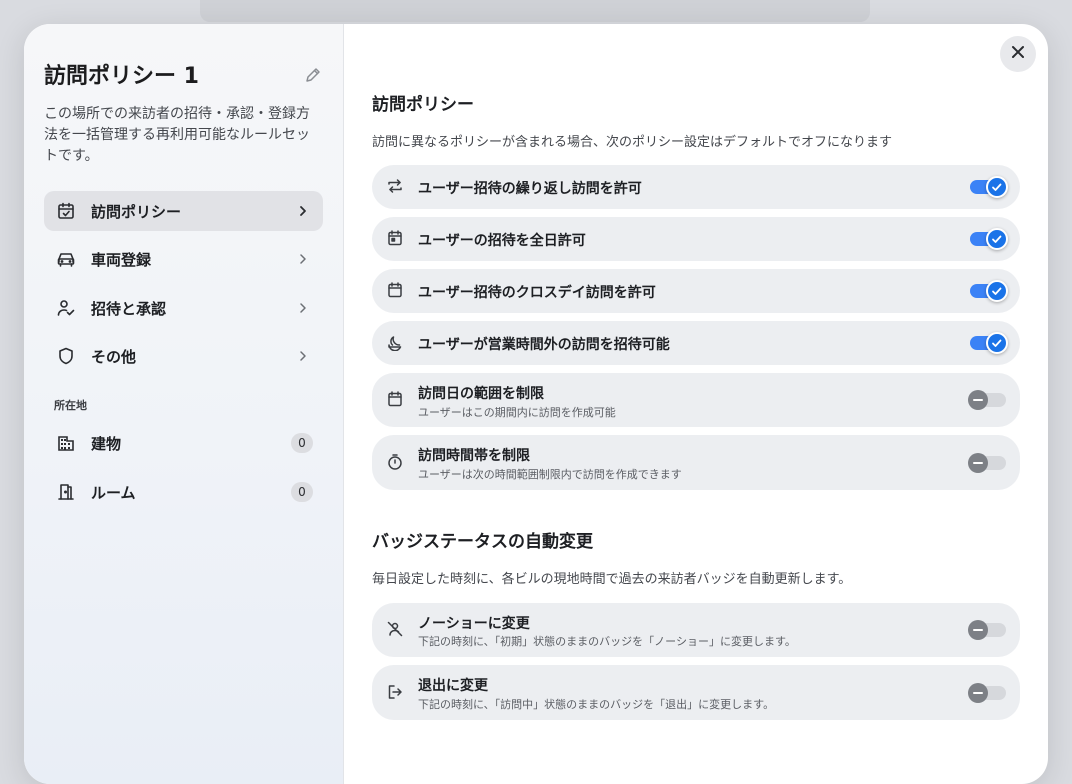  I want to click on badge-row-sublabel: 下記の時刻に、「訪問中」状態のままのバッジを「退出」に変更します。, so click(596, 704).